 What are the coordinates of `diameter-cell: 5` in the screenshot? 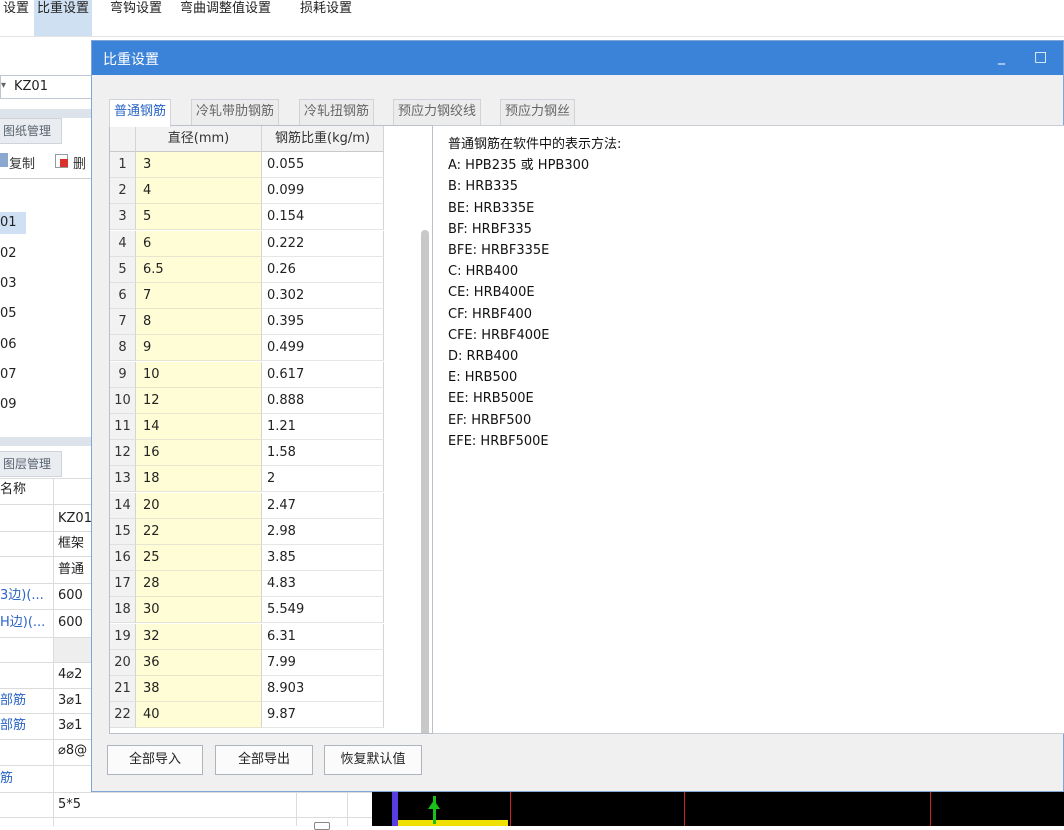 It's located at (199, 217).